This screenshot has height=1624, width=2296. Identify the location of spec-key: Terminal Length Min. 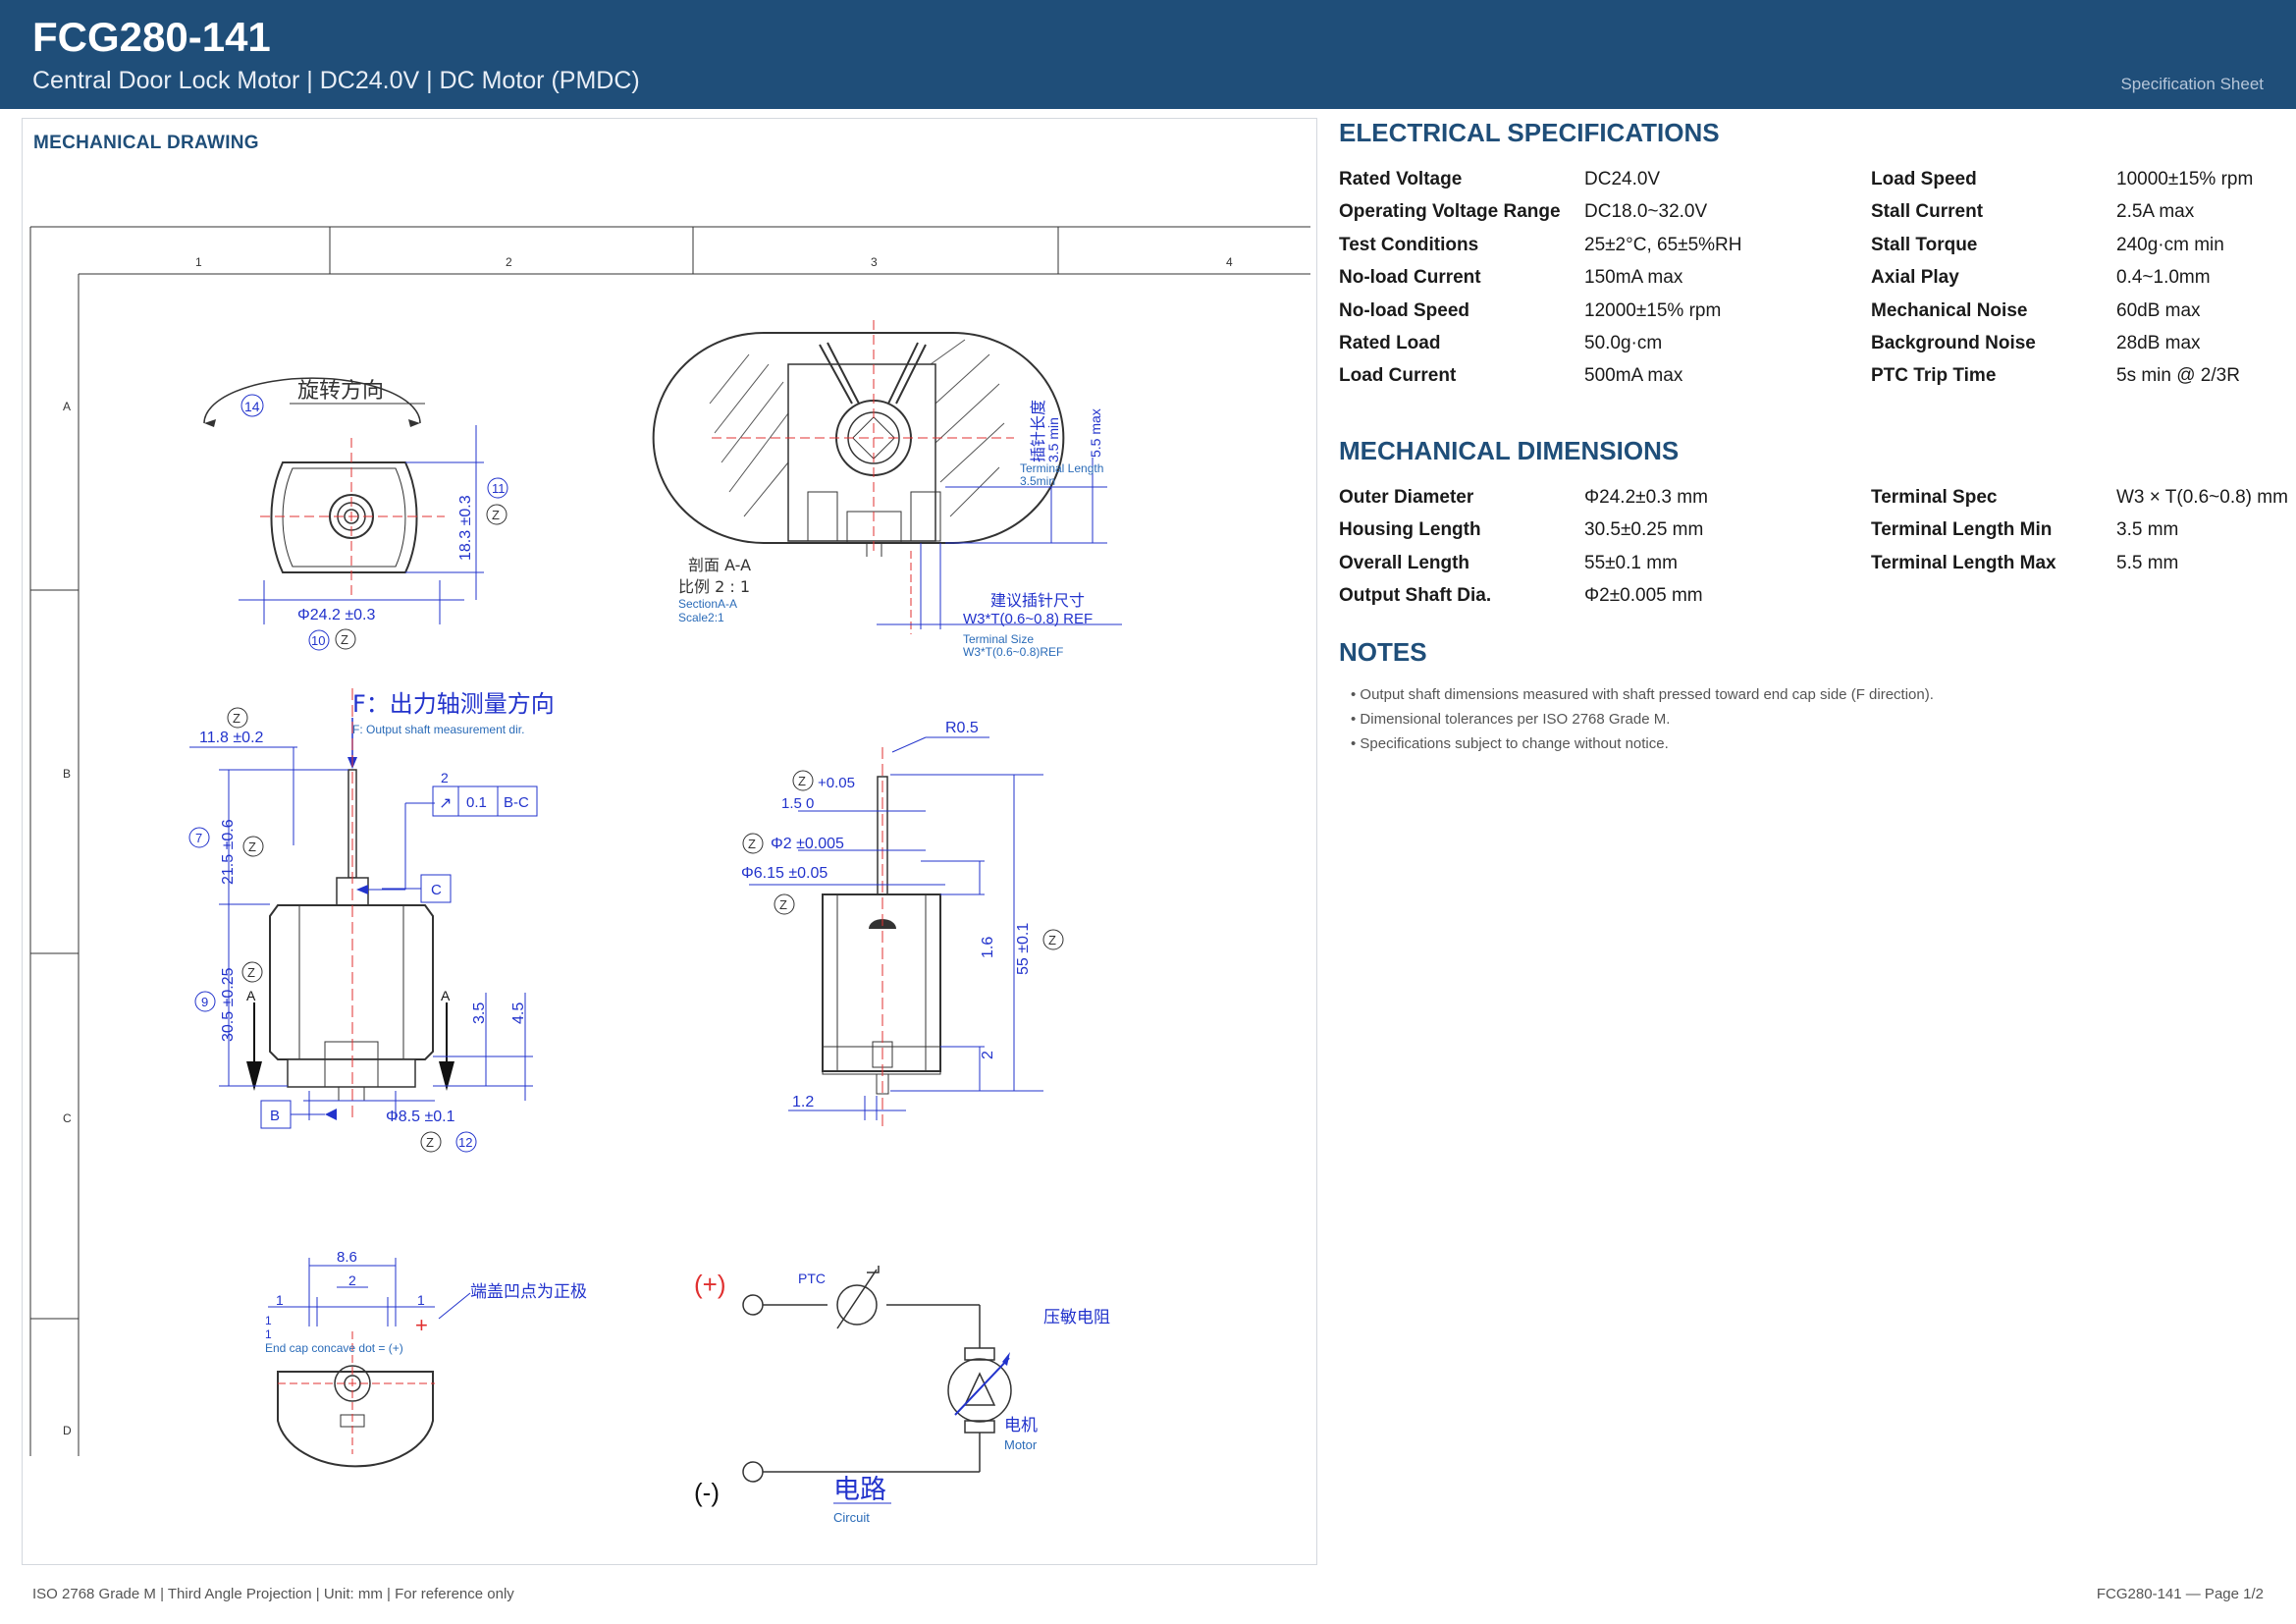
(1962, 530).